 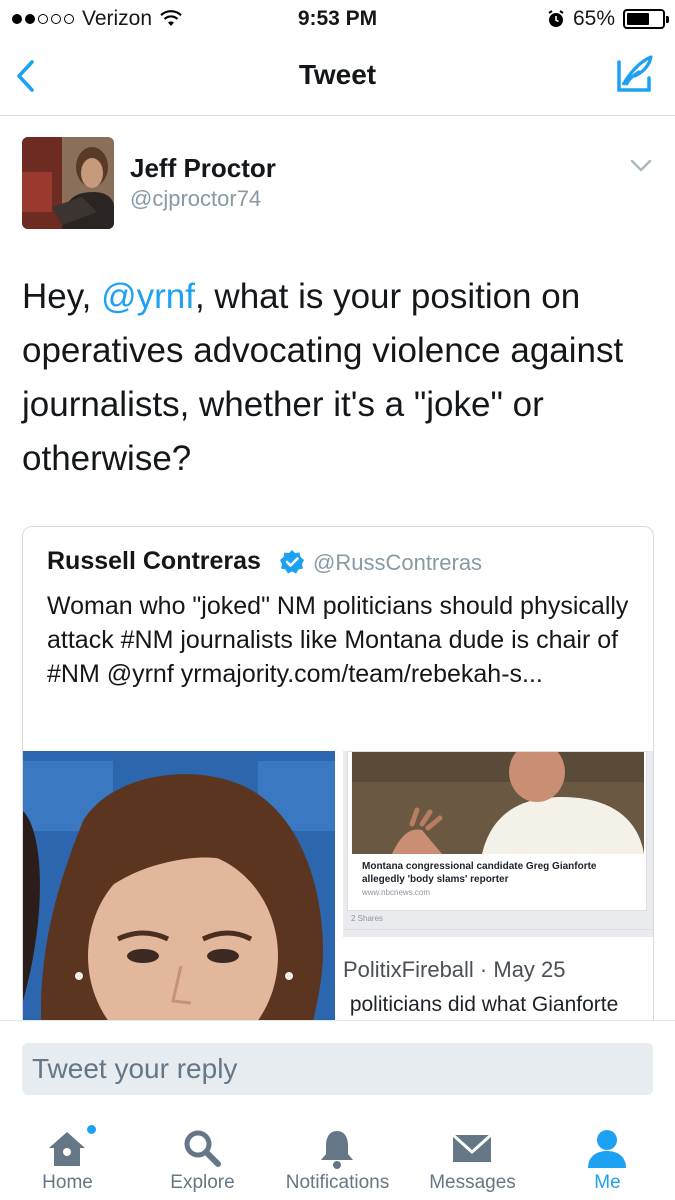 What do you see at coordinates (607, 1182) in the screenshot?
I see `tab-label-me: Me` at bounding box center [607, 1182].